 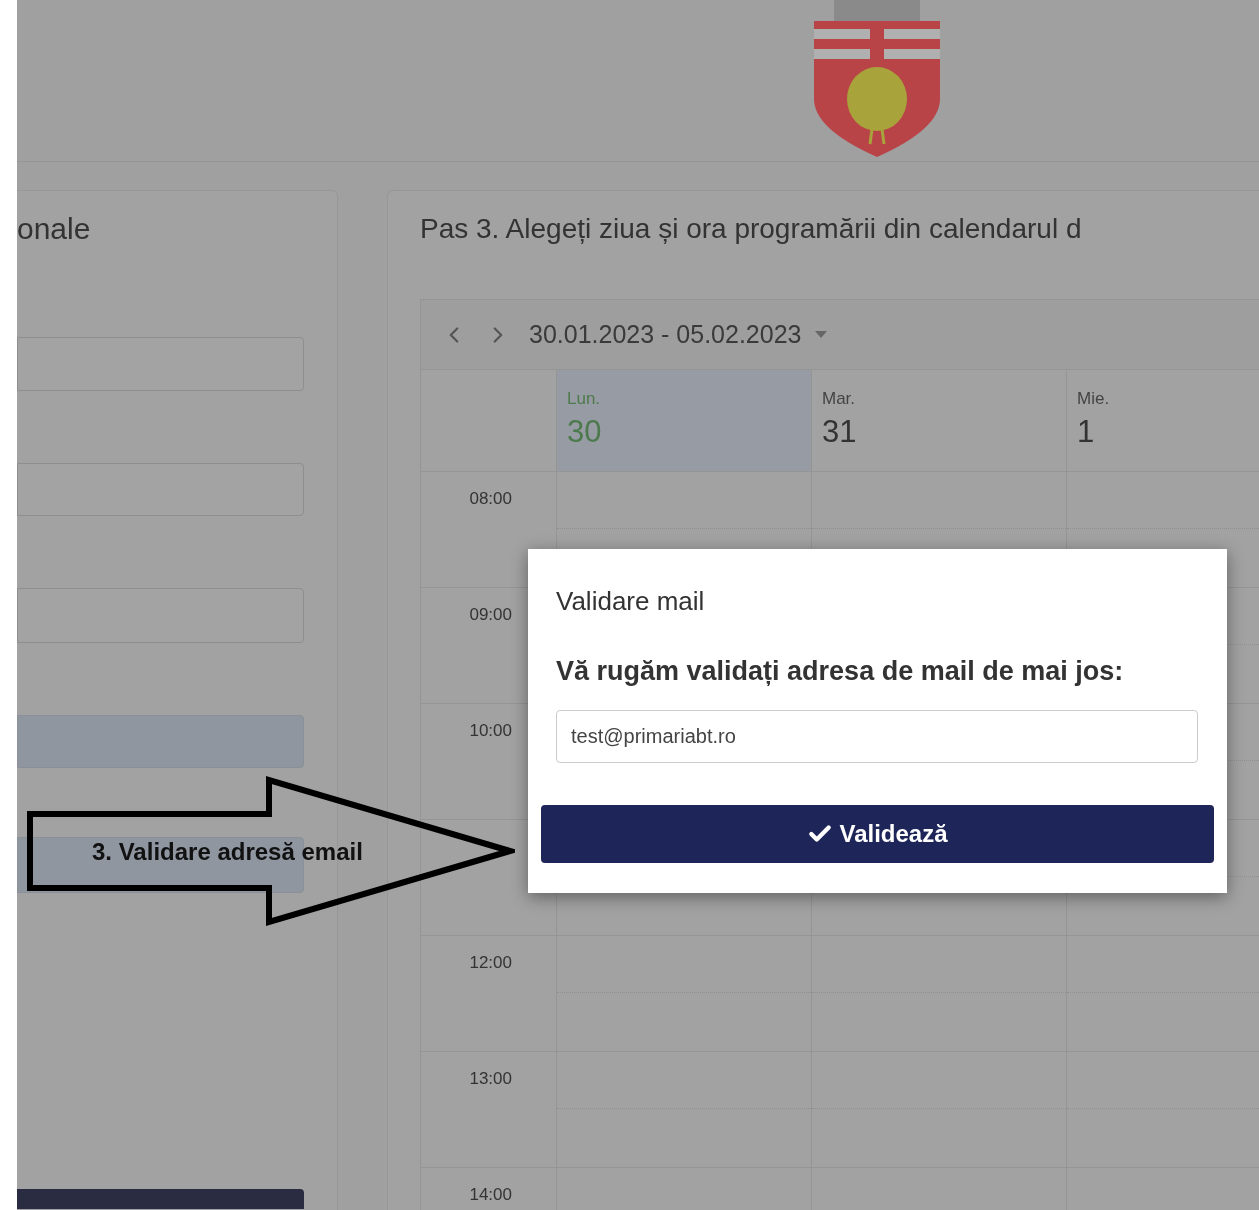 What do you see at coordinates (227, 852) in the screenshot?
I see `annotation-label: 3. Validare adresă email` at bounding box center [227, 852].